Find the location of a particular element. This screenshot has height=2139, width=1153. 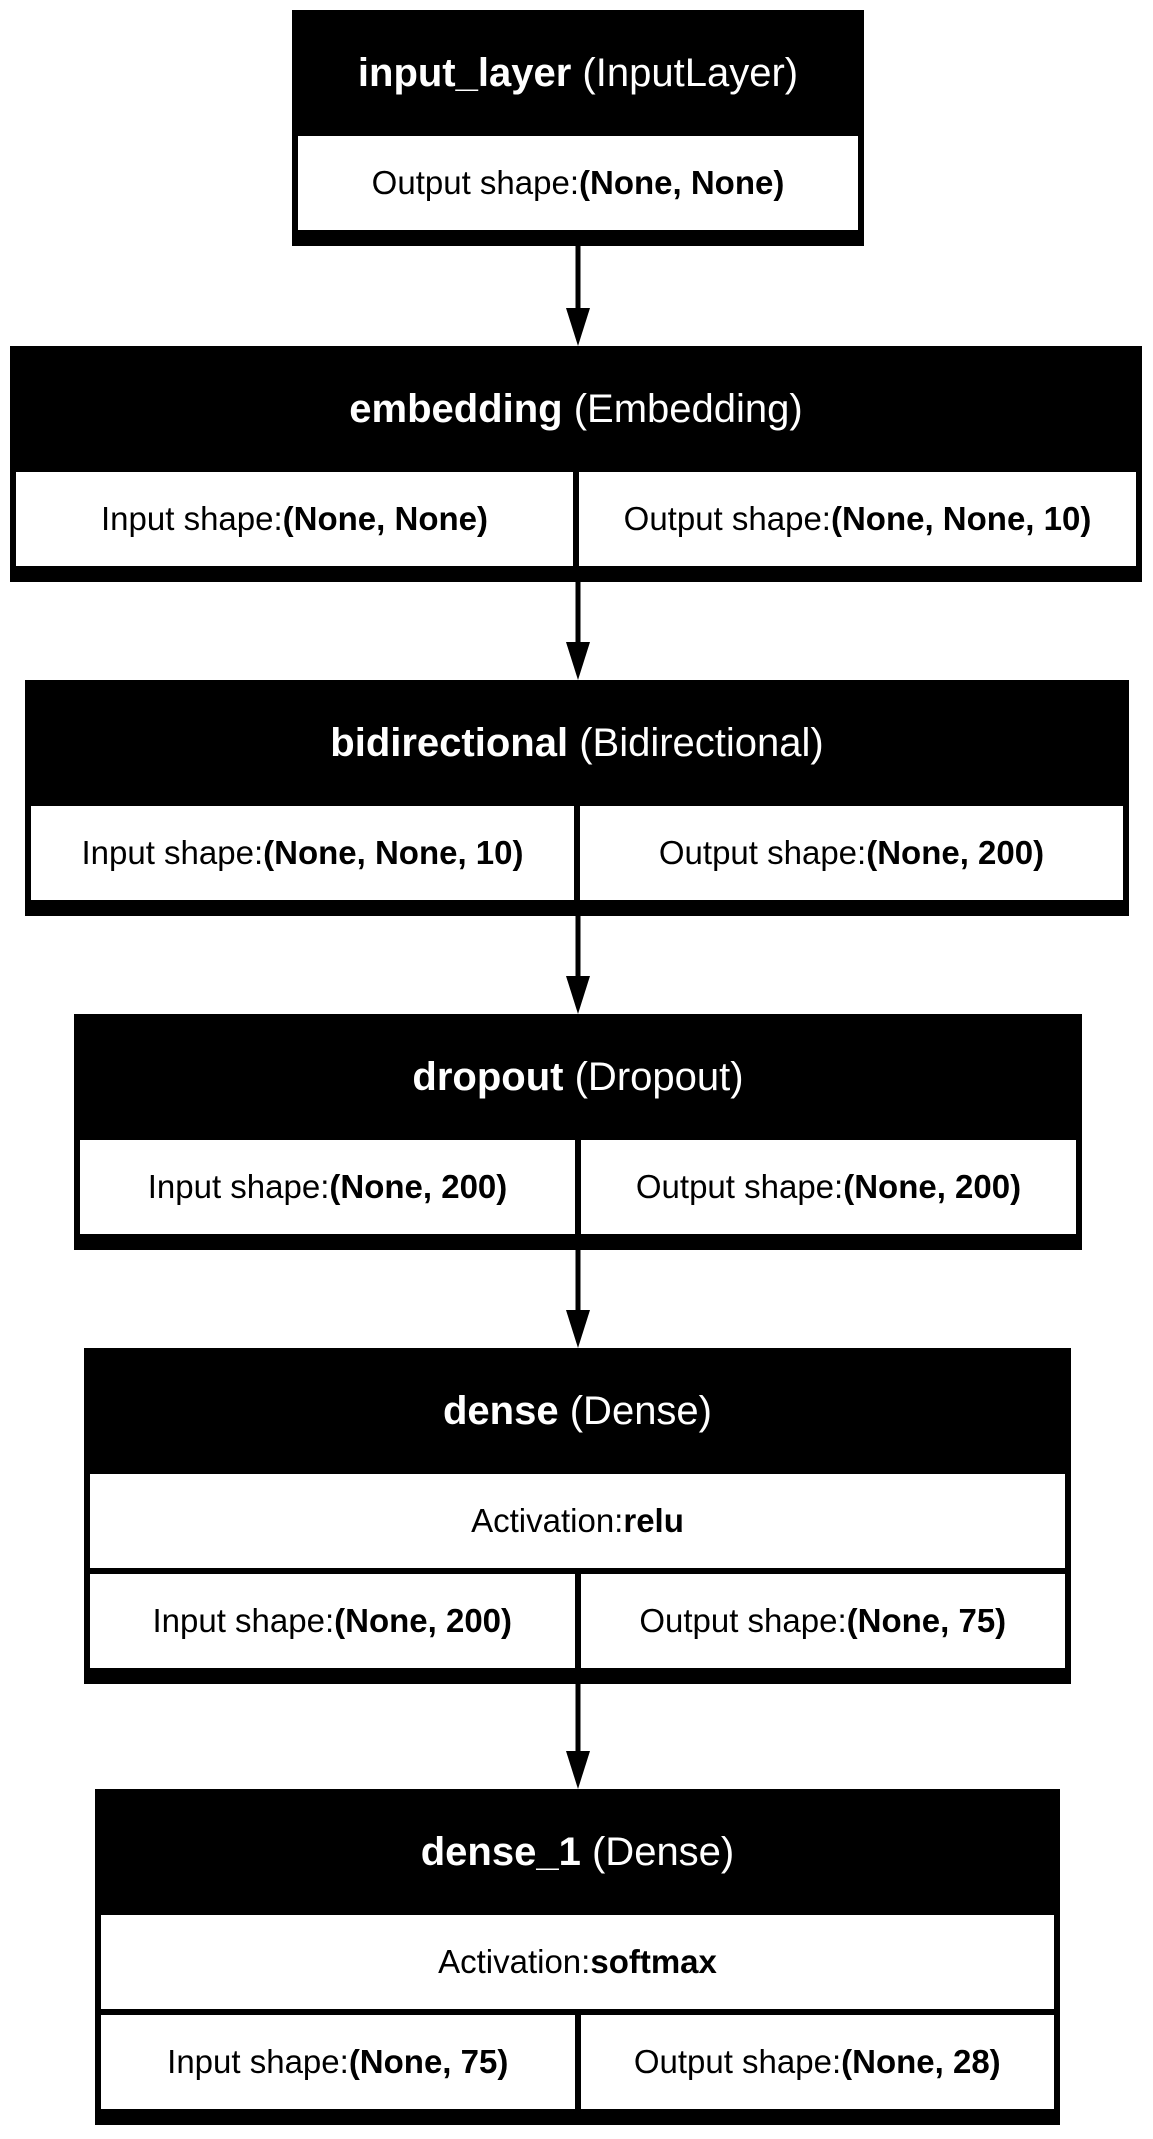

arrow-embedding-to-bidirectional is located at coordinates (578, 631).